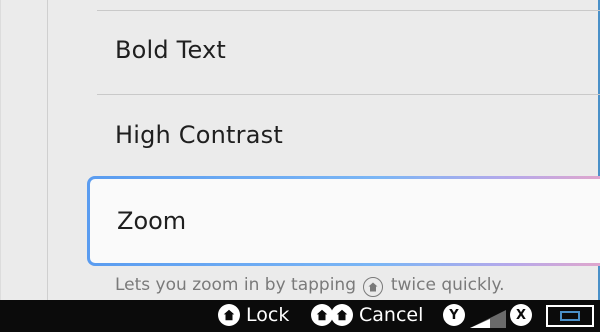  Describe the element at coordinates (170, 50) in the screenshot. I see `settings-item-bold-text: Bold Text` at that location.